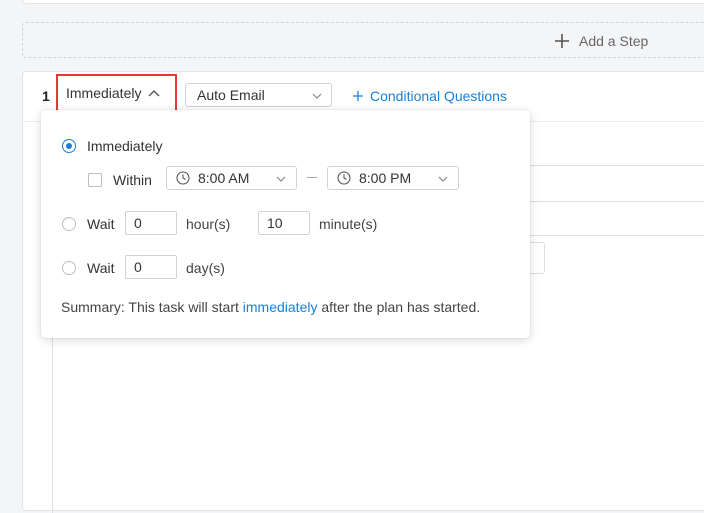  Describe the element at coordinates (399, 307) in the screenshot. I see `summary-suffix: after the plan has started.` at that location.